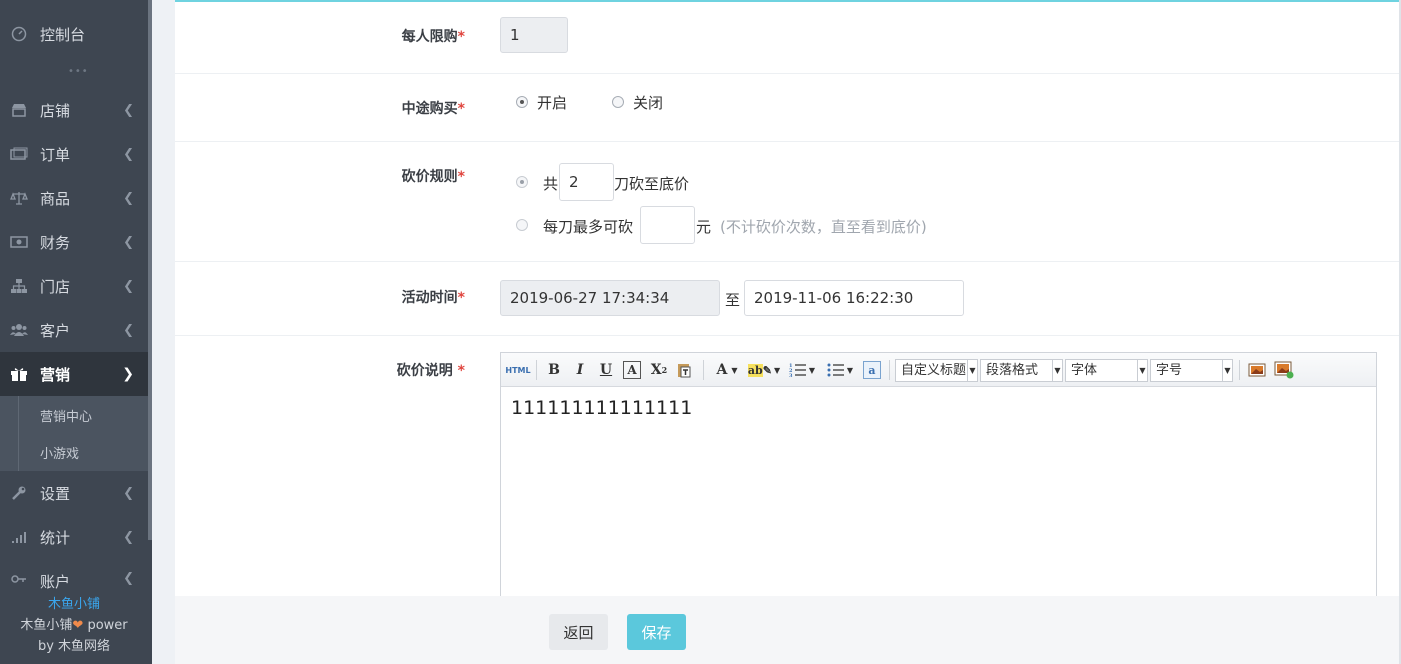 This screenshot has width=1401, height=664. I want to click on italic-icon: I, so click(580, 370).